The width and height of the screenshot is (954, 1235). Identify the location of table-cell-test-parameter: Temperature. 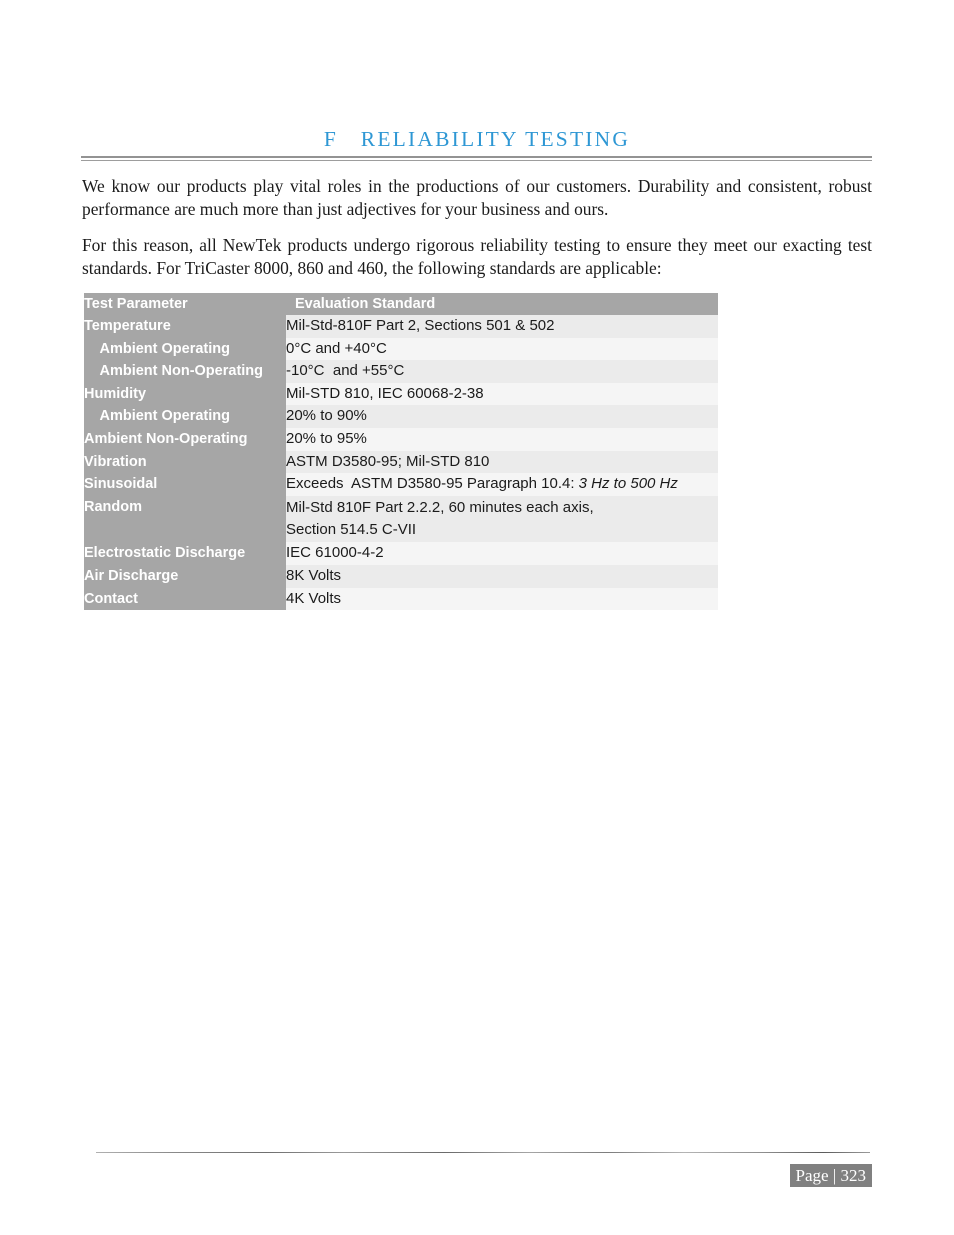
(185, 326).